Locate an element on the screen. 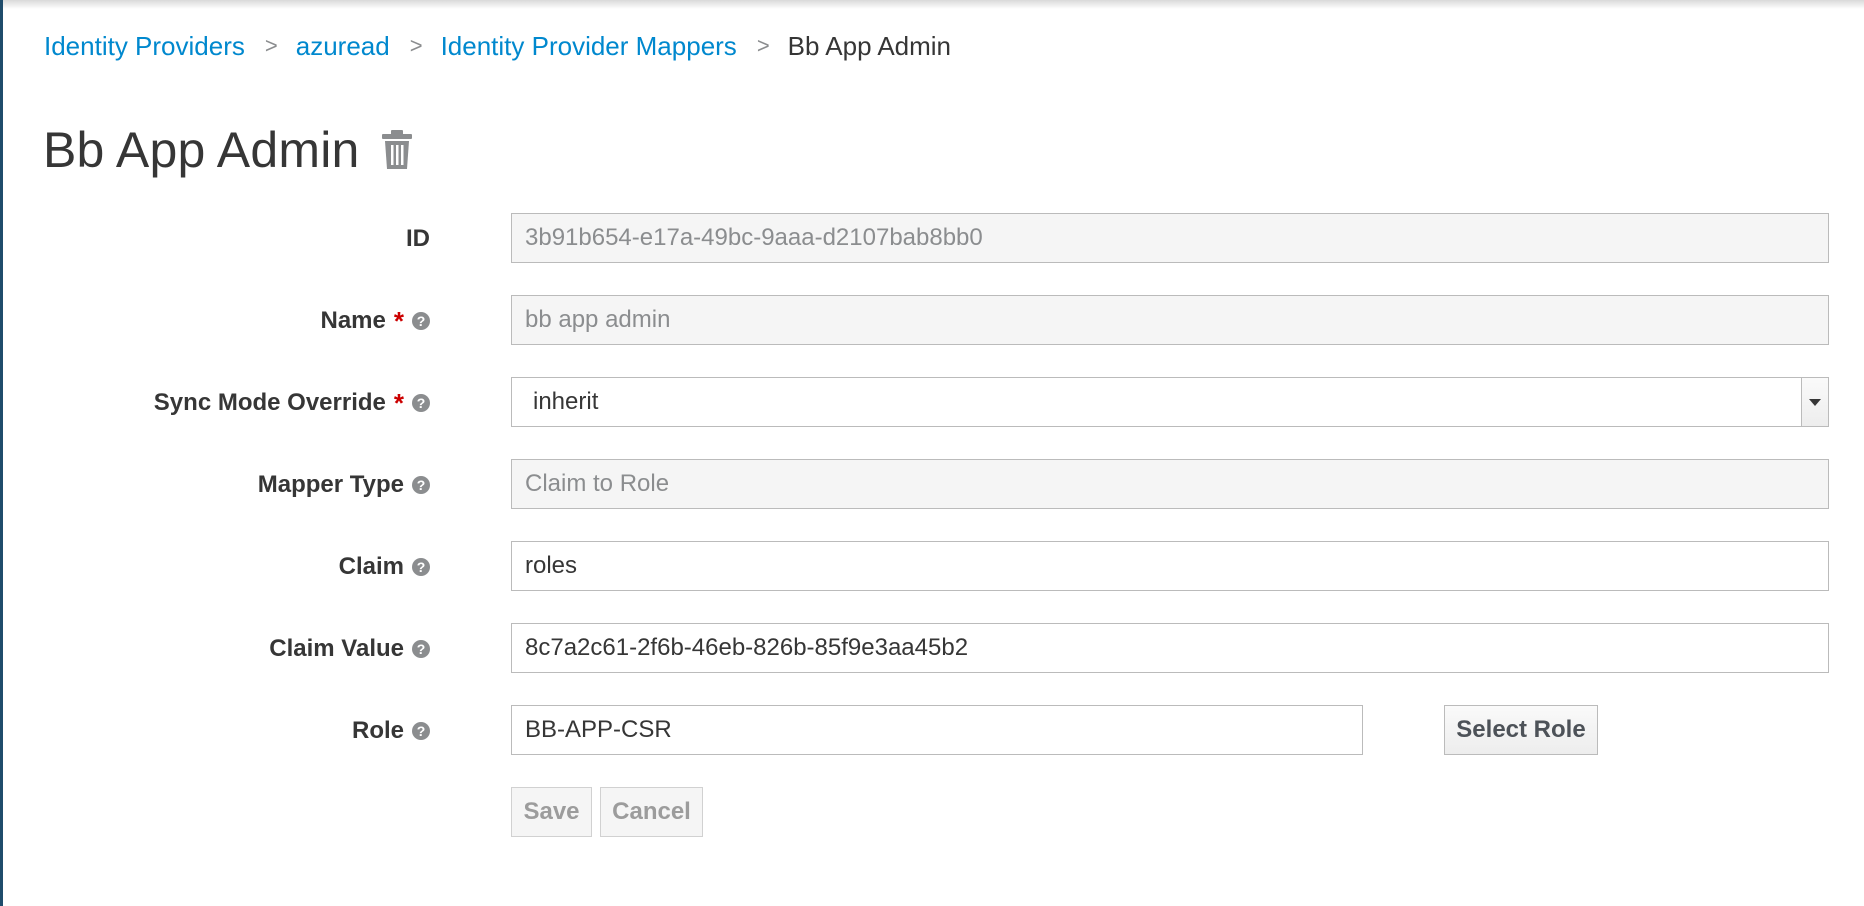 This screenshot has height=906, width=1864. claim-label-wrap: Claim ? is located at coordinates (384, 567).